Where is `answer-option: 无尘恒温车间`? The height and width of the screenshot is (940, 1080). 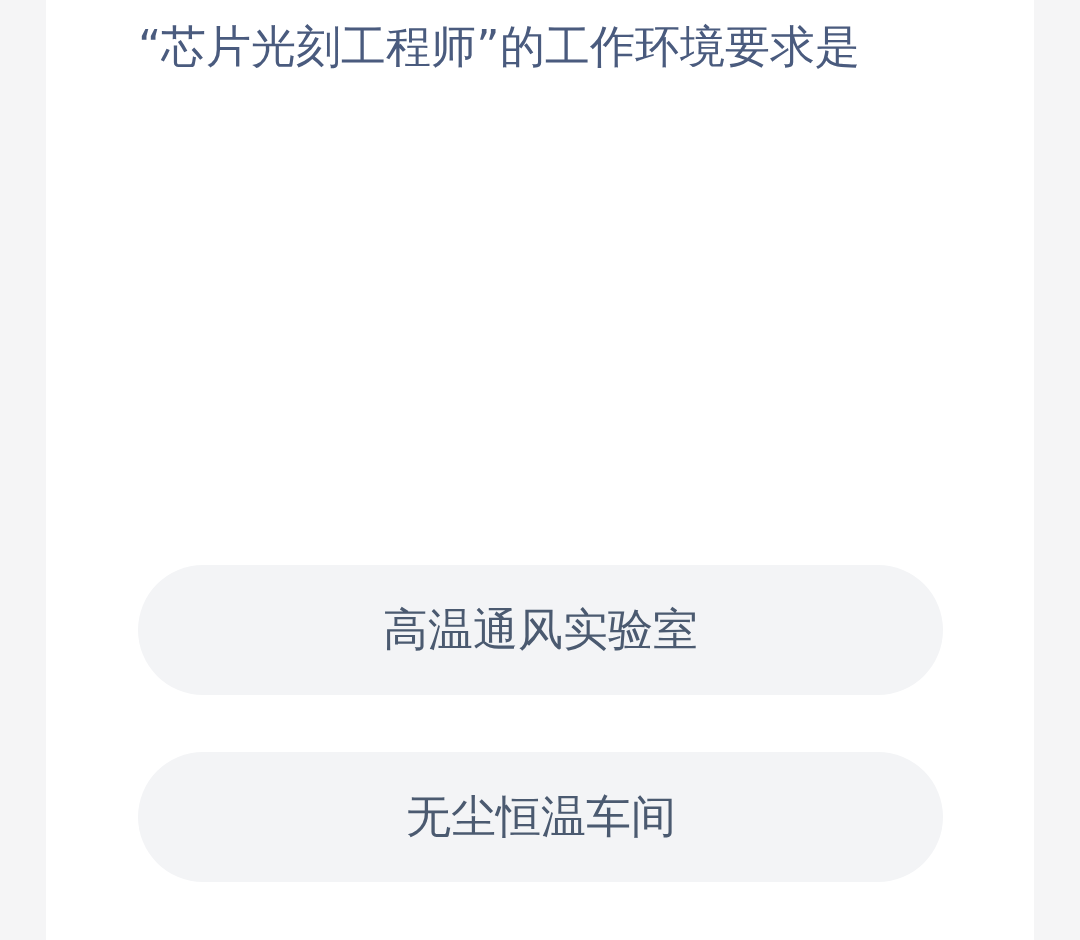
answer-option: 无尘恒温车间 is located at coordinates (540, 817).